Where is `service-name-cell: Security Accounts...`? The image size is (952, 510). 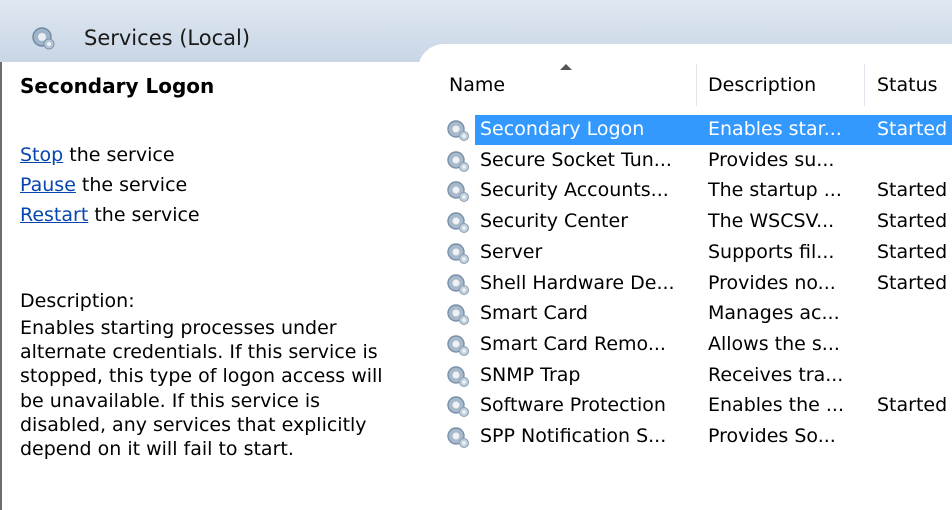
service-name-cell: Security Accounts... is located at coordinates (574, 190).